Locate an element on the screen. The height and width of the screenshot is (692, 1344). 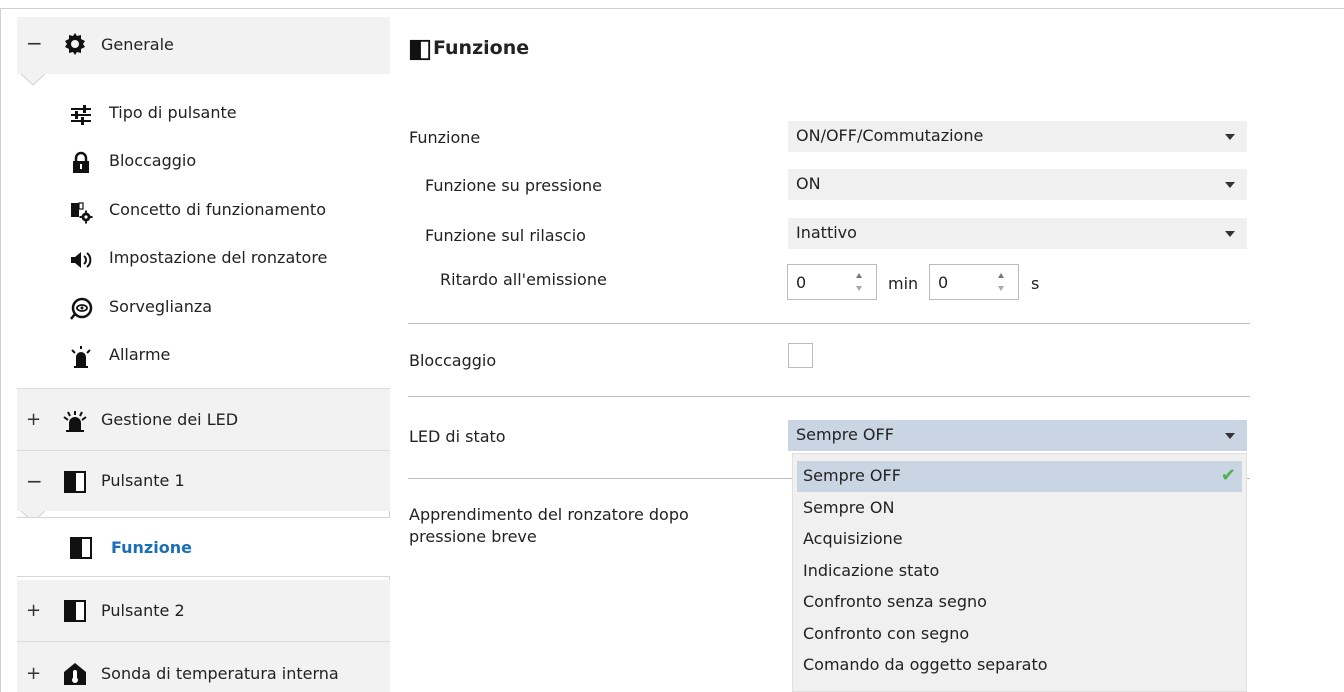
dropdown-option-label: Confronto senza segno is located at coordinates (895, 601).